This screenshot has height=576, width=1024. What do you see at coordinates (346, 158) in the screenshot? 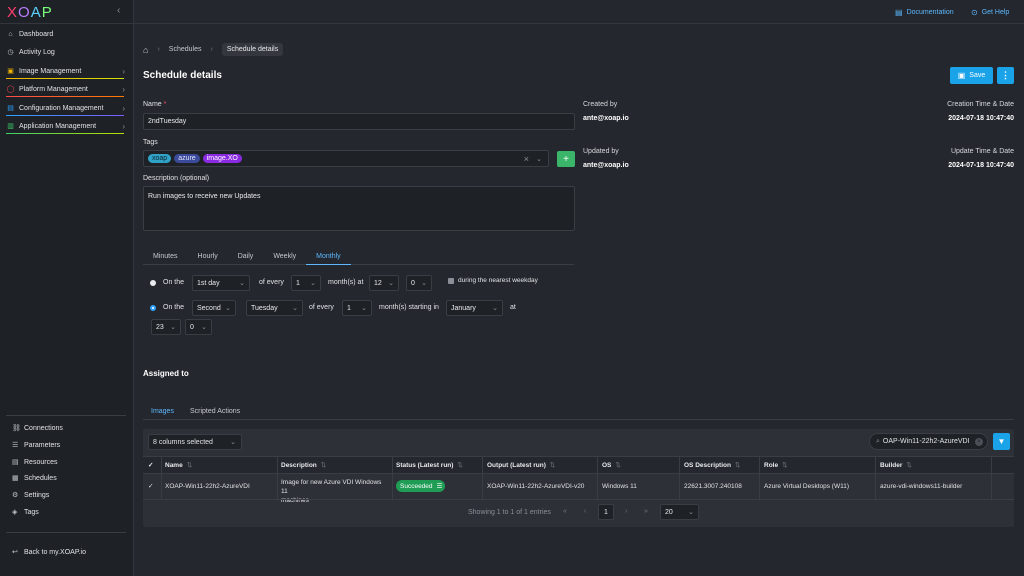
I see `tags-select: xoap azure image.XO × ⌄` at bounding box center [346, 158].